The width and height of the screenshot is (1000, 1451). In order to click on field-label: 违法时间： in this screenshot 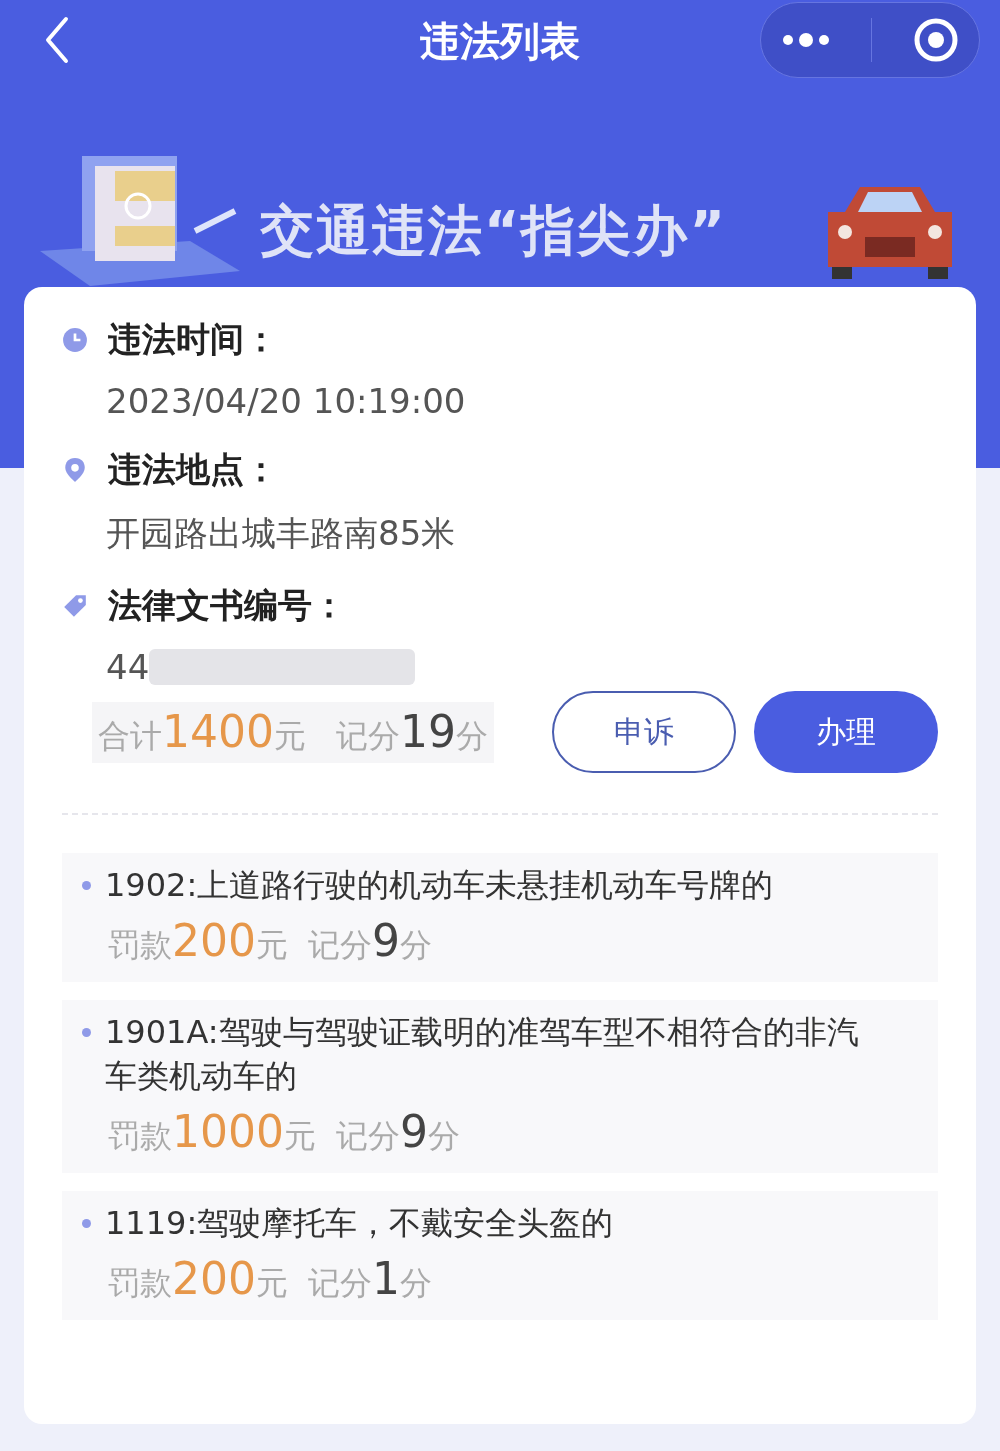, I will do `click(193, 339)`.